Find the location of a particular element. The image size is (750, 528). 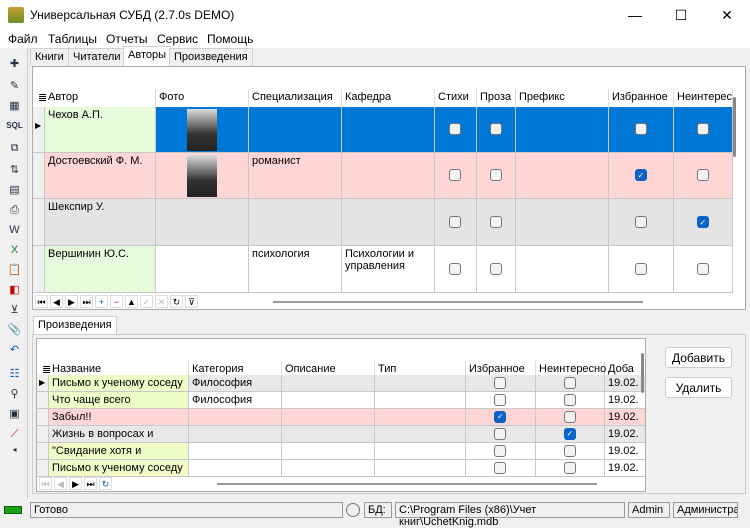

backup-icon: ◧ is located at coordinates (14, 290).